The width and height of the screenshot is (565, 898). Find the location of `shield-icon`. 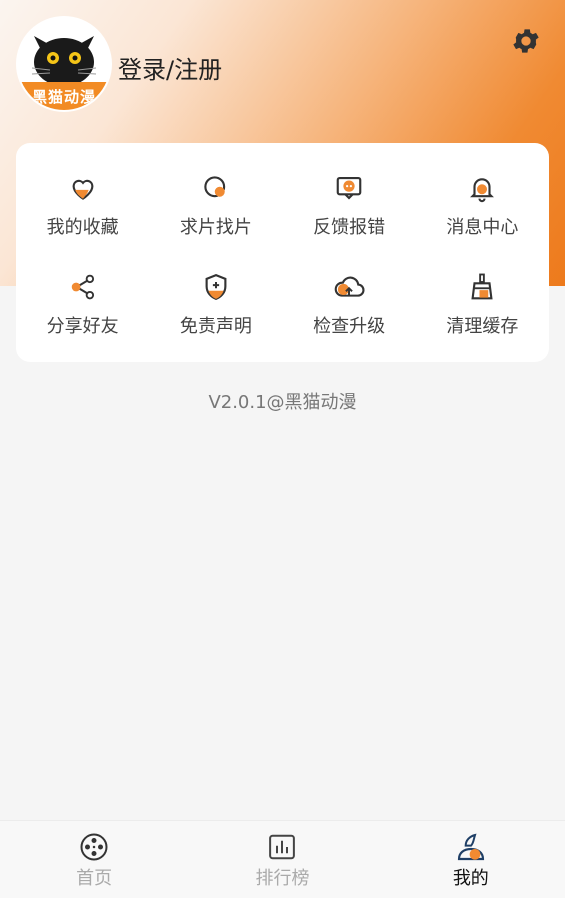

shield-icon is located at coordinates (216, 287).